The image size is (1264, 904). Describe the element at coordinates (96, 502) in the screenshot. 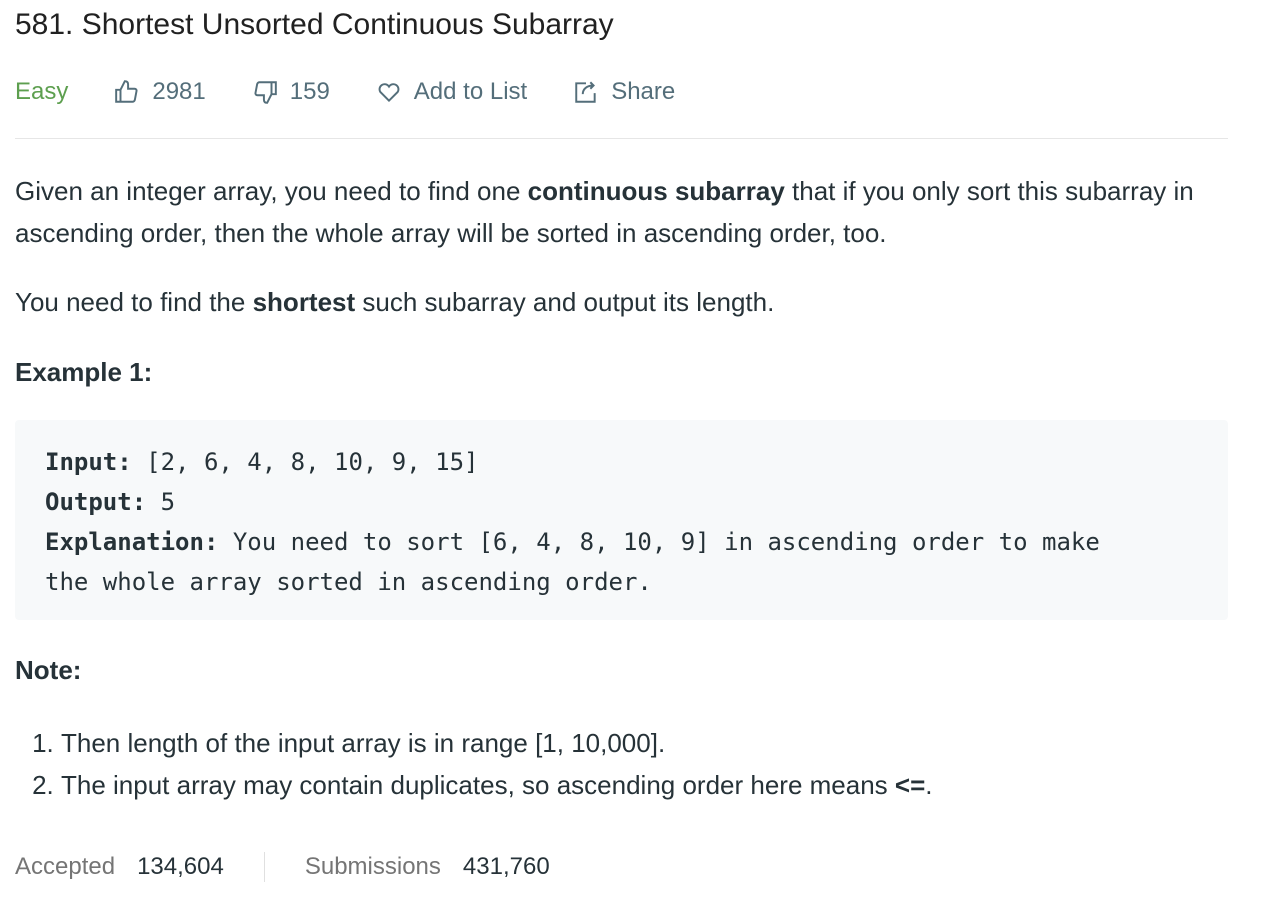

I see `output-label: Output:` at that location.